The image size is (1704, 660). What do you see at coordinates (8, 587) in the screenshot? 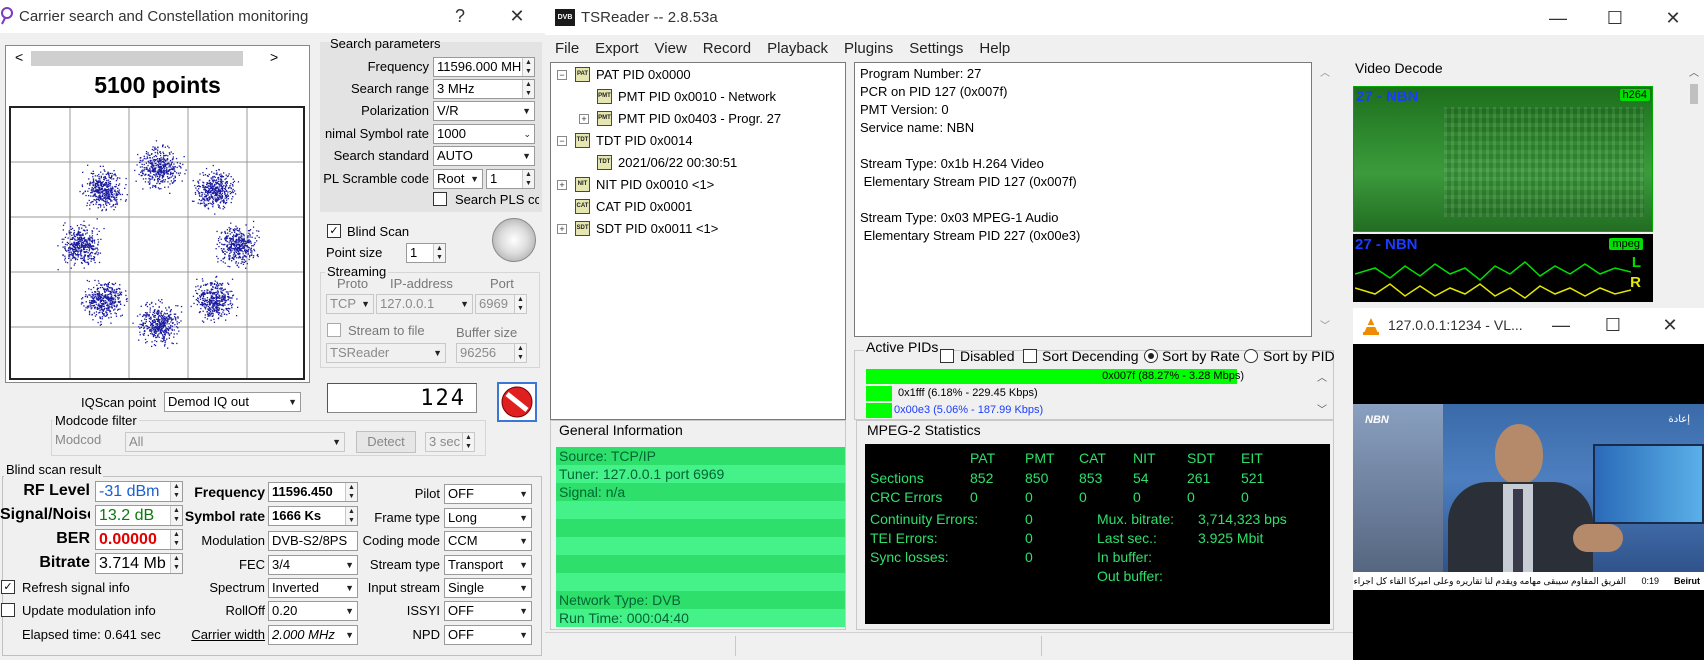
I see `refresh-signal-checkbox: ✓` at bounding box center [8, 587].